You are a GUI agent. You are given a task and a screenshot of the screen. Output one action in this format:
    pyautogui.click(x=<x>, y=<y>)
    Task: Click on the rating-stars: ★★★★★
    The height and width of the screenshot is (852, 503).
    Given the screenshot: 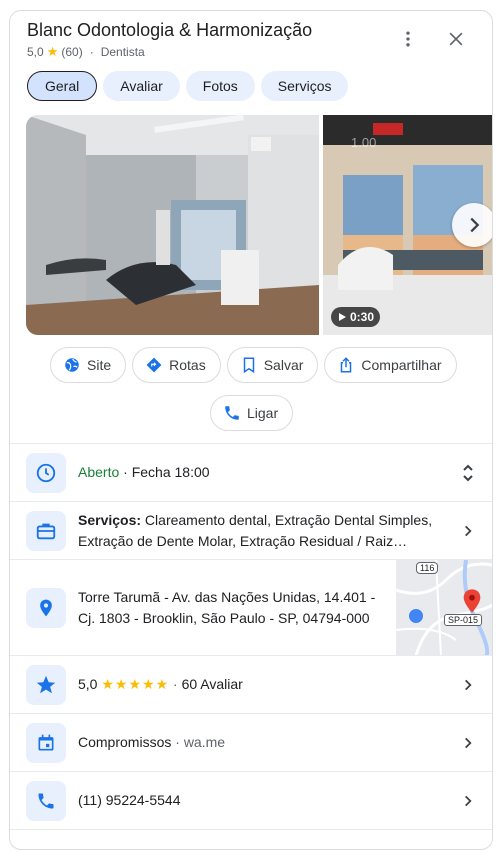 What is the action you would take?
    pyautogui.click(x=135, y=684)
    